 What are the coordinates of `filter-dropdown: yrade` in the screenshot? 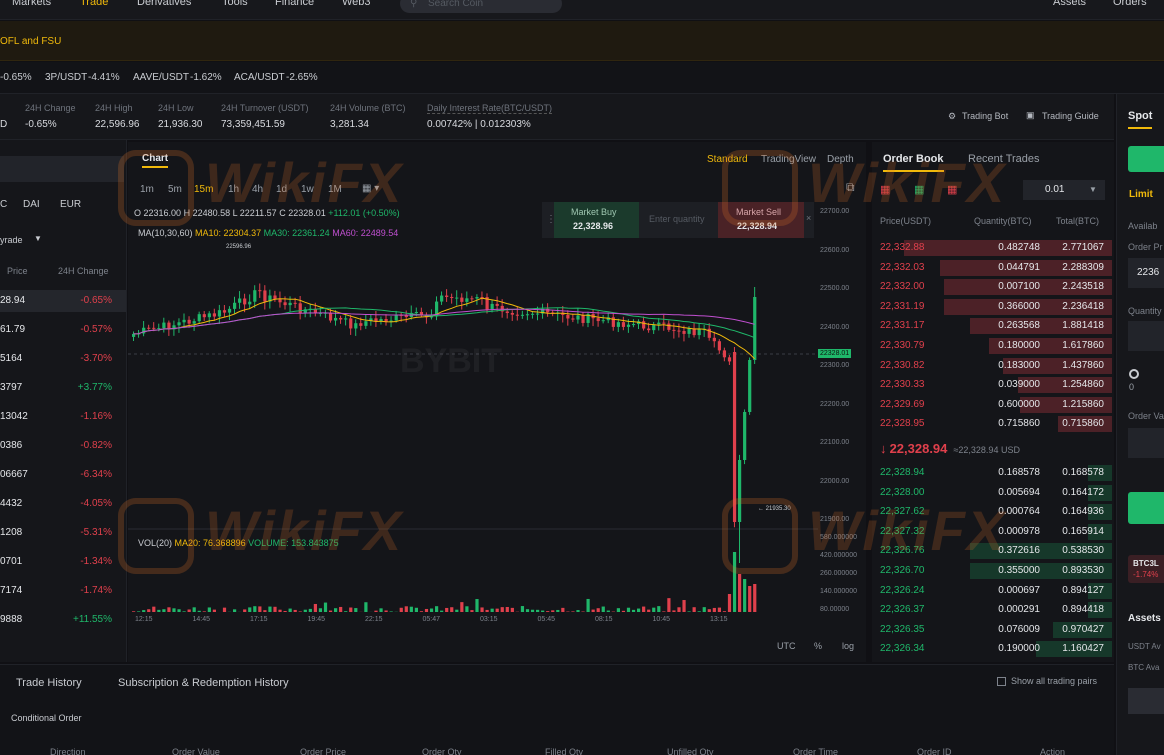 It's located at (11, 240).